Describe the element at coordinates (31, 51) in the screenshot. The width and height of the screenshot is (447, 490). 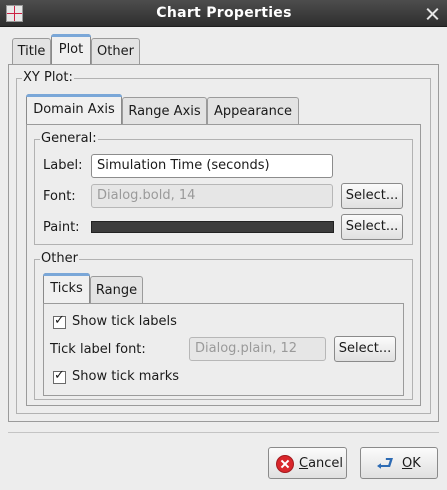
I see `tab-title: Title` at that location.